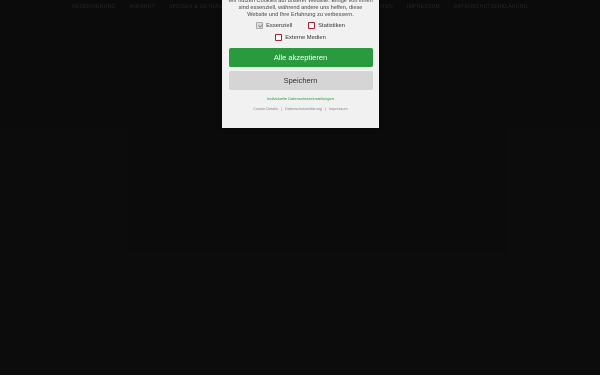  What do you see at coordinates (300, 98) in the screenshot?
I see `individual-privacy-settings-link: Individuelle Datenschutzeinstellungen` at bounding box center [300, 98].